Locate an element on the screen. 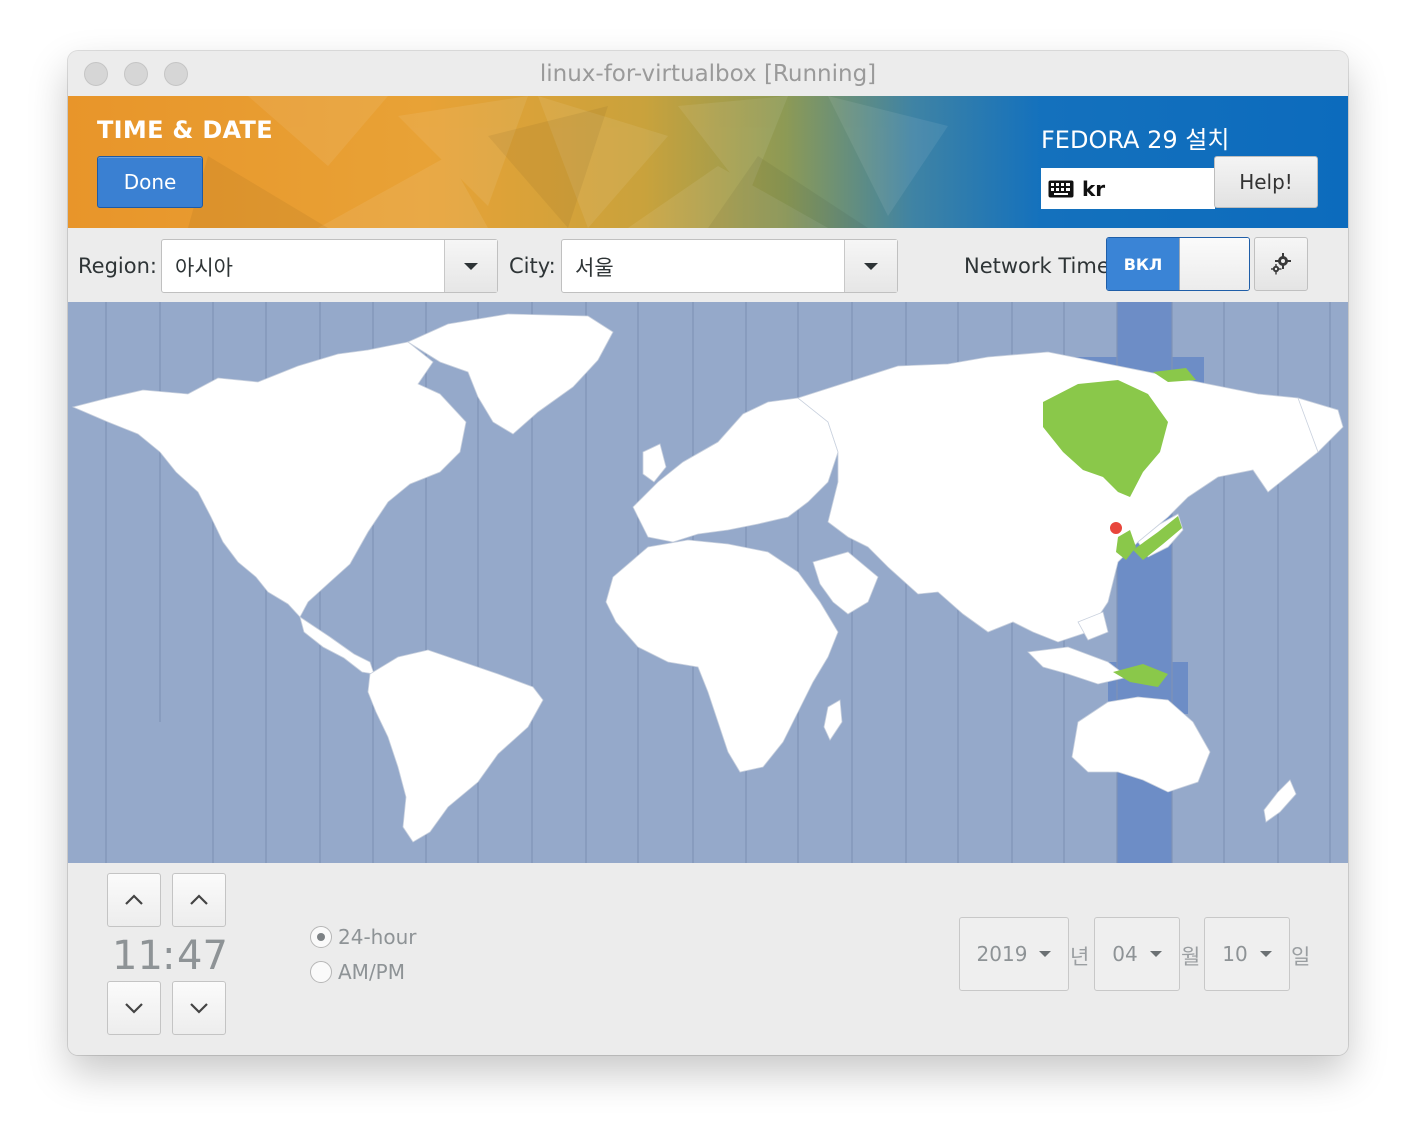  year-combobox: 2019 is located at coordinates (1014, 954).